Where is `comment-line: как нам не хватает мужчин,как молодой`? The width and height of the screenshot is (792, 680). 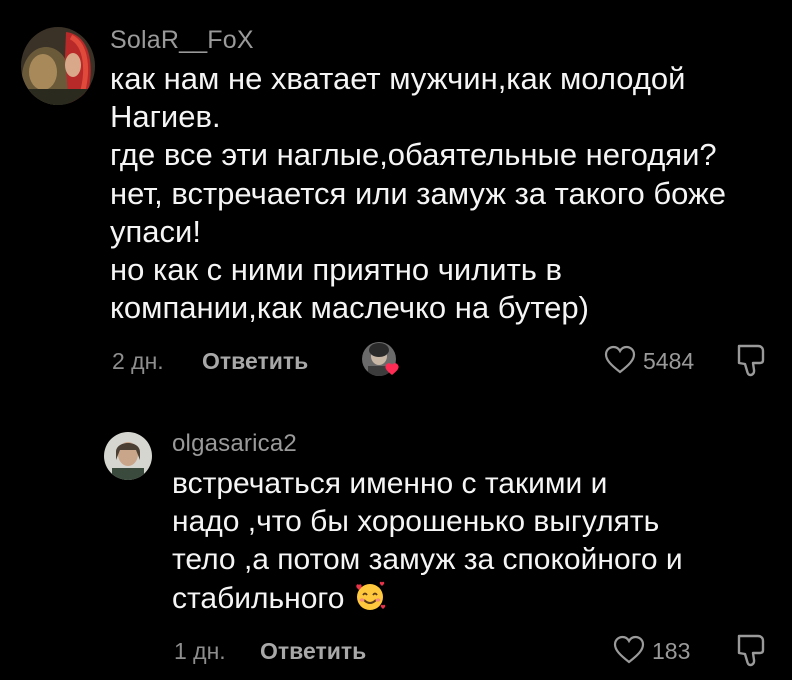
comment-line: как нам не хватает мужчин,как молодой is located at coordinates (398, 78).